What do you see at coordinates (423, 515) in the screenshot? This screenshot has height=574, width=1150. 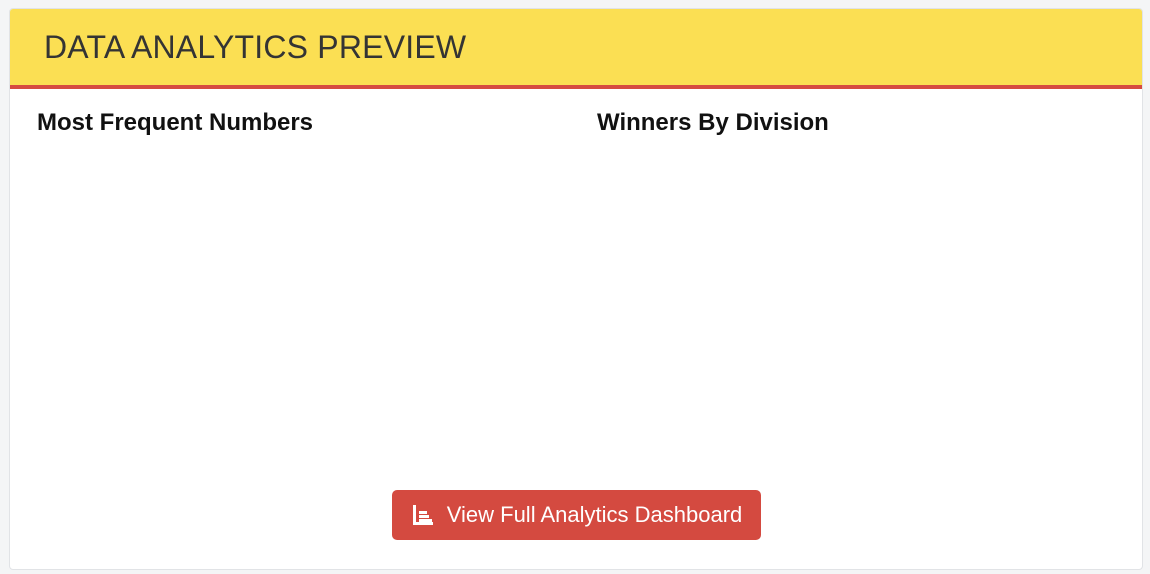 I see `chart-bar-icon` at bounding box center [423, 515].